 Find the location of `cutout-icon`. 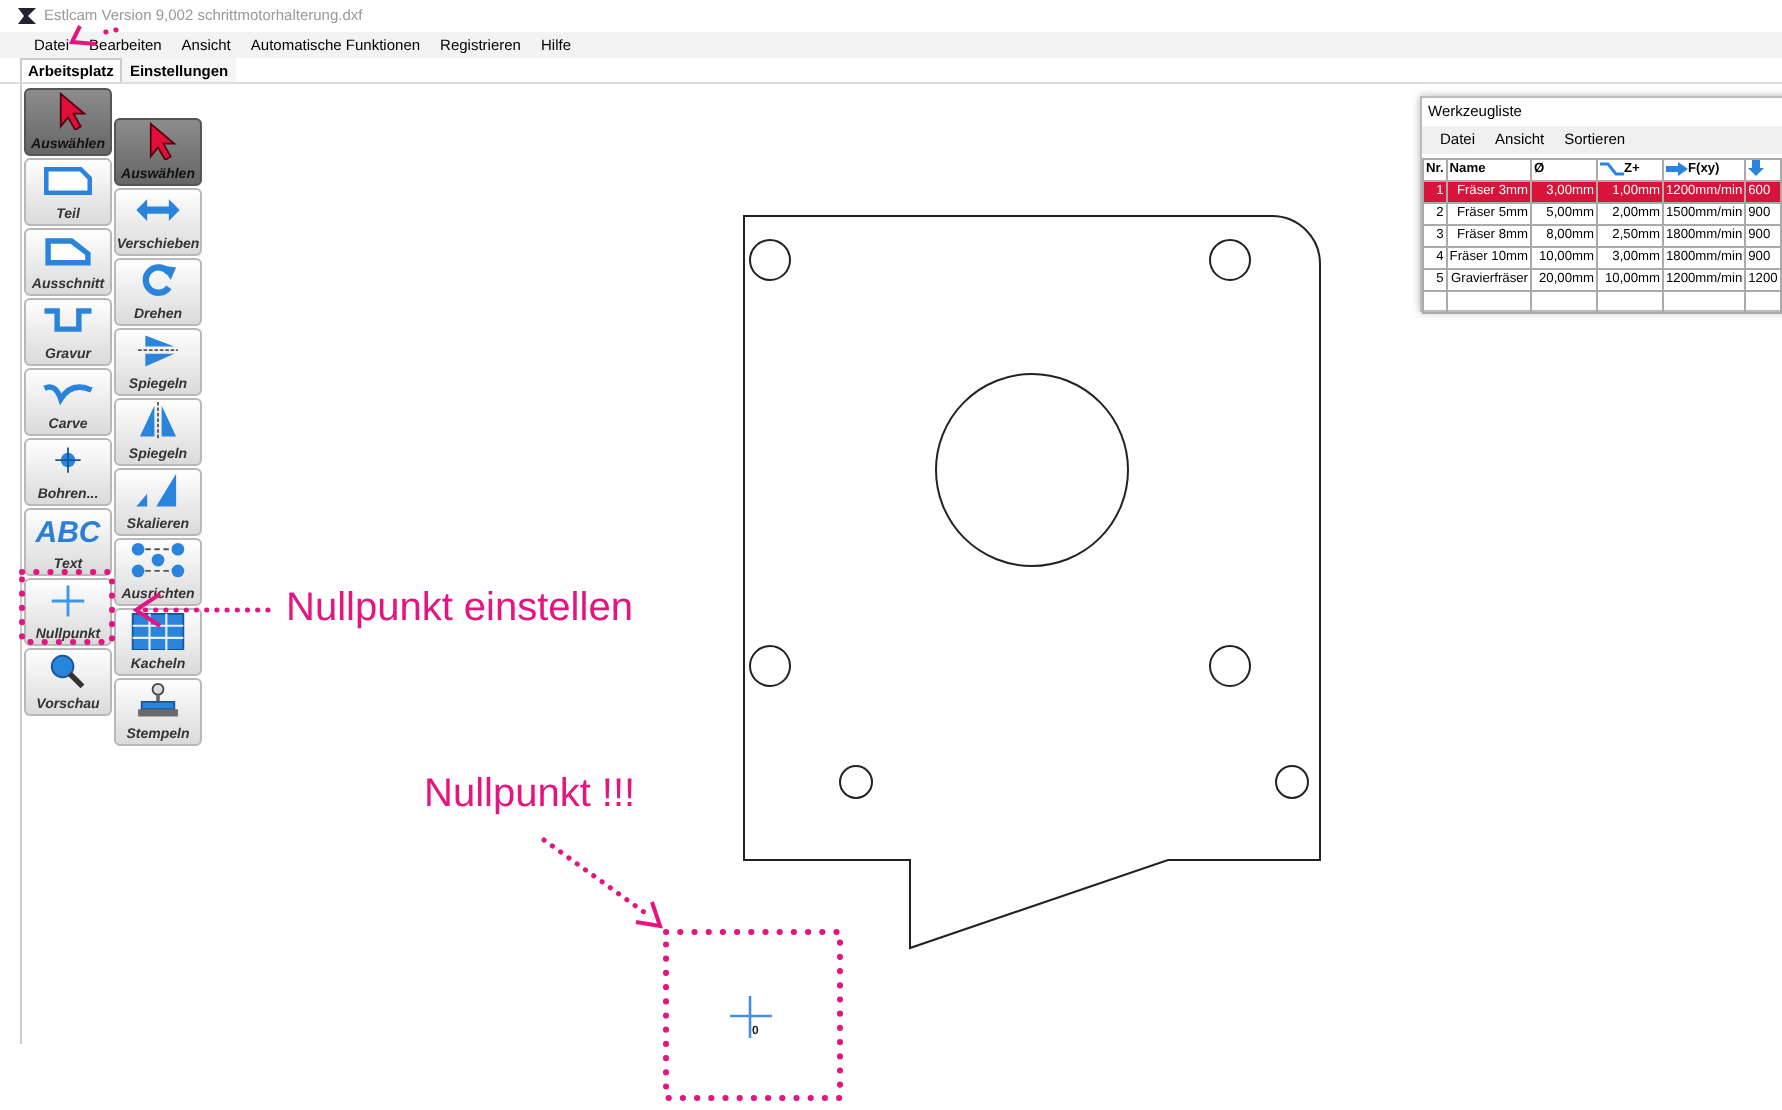

cutout-icon is located at coordinates (68, 251).